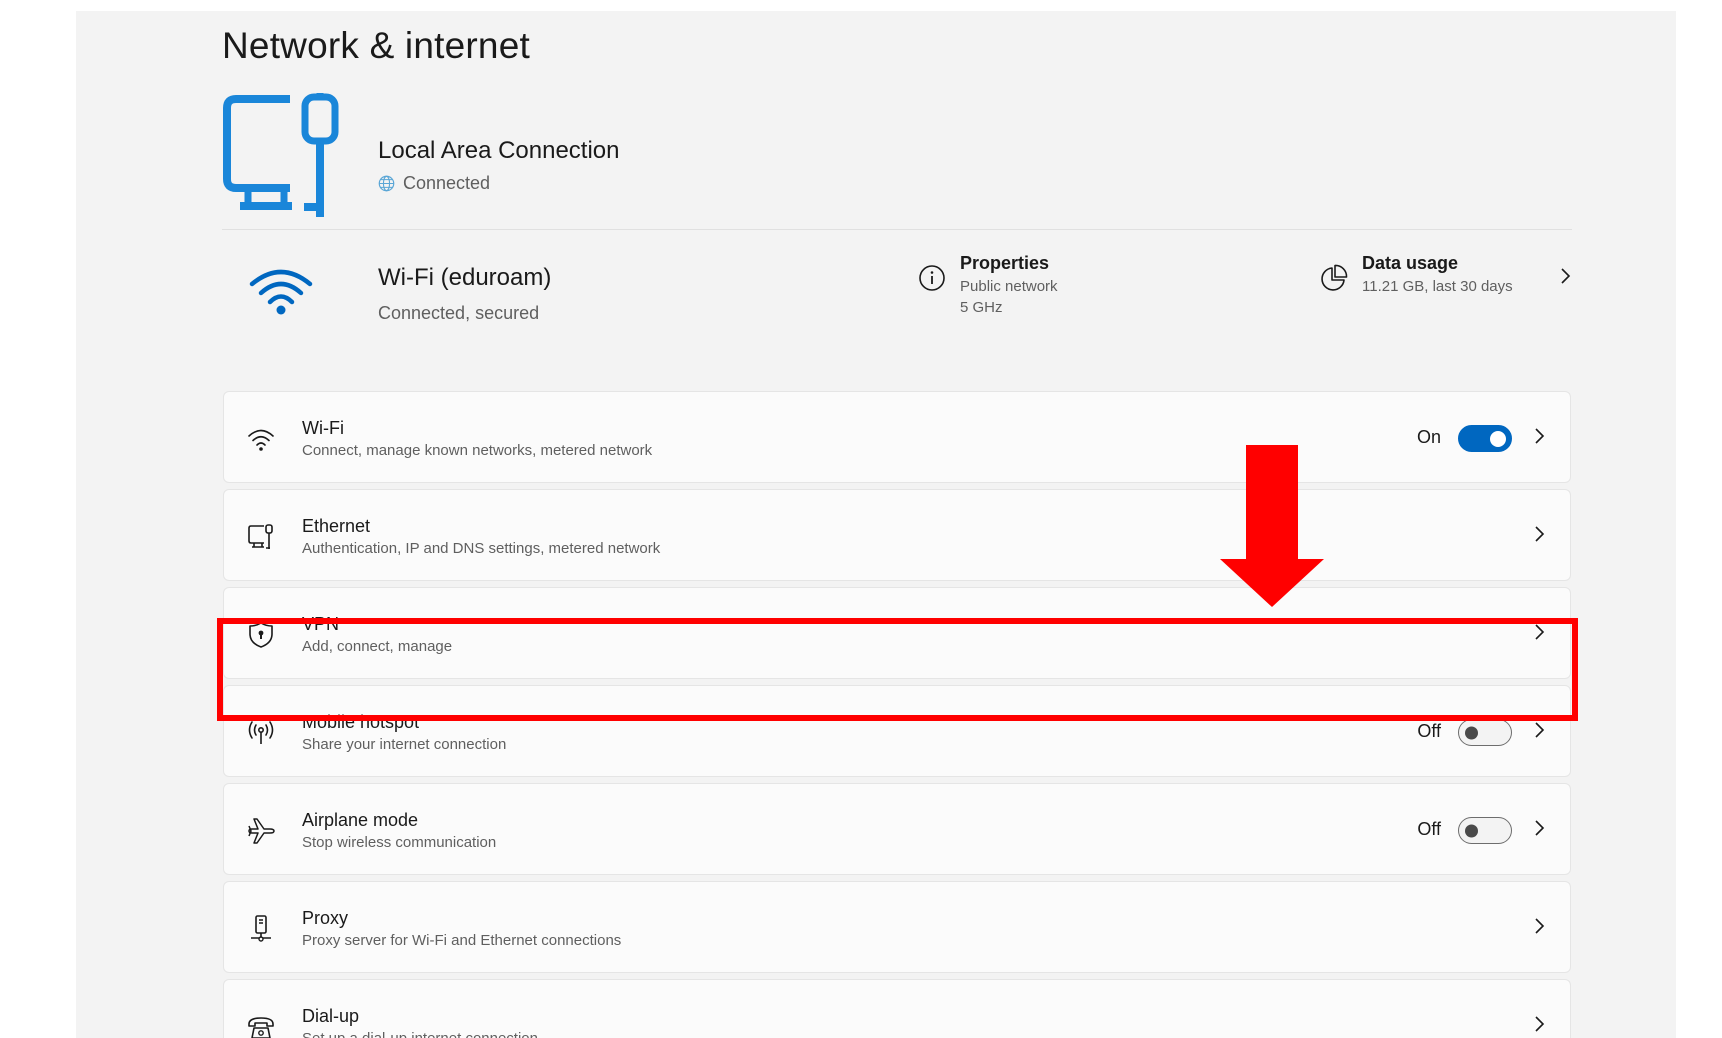  I want to click on data-usage-link: Data usage 11.21 GB, last 30 days, so click(1446, 273).